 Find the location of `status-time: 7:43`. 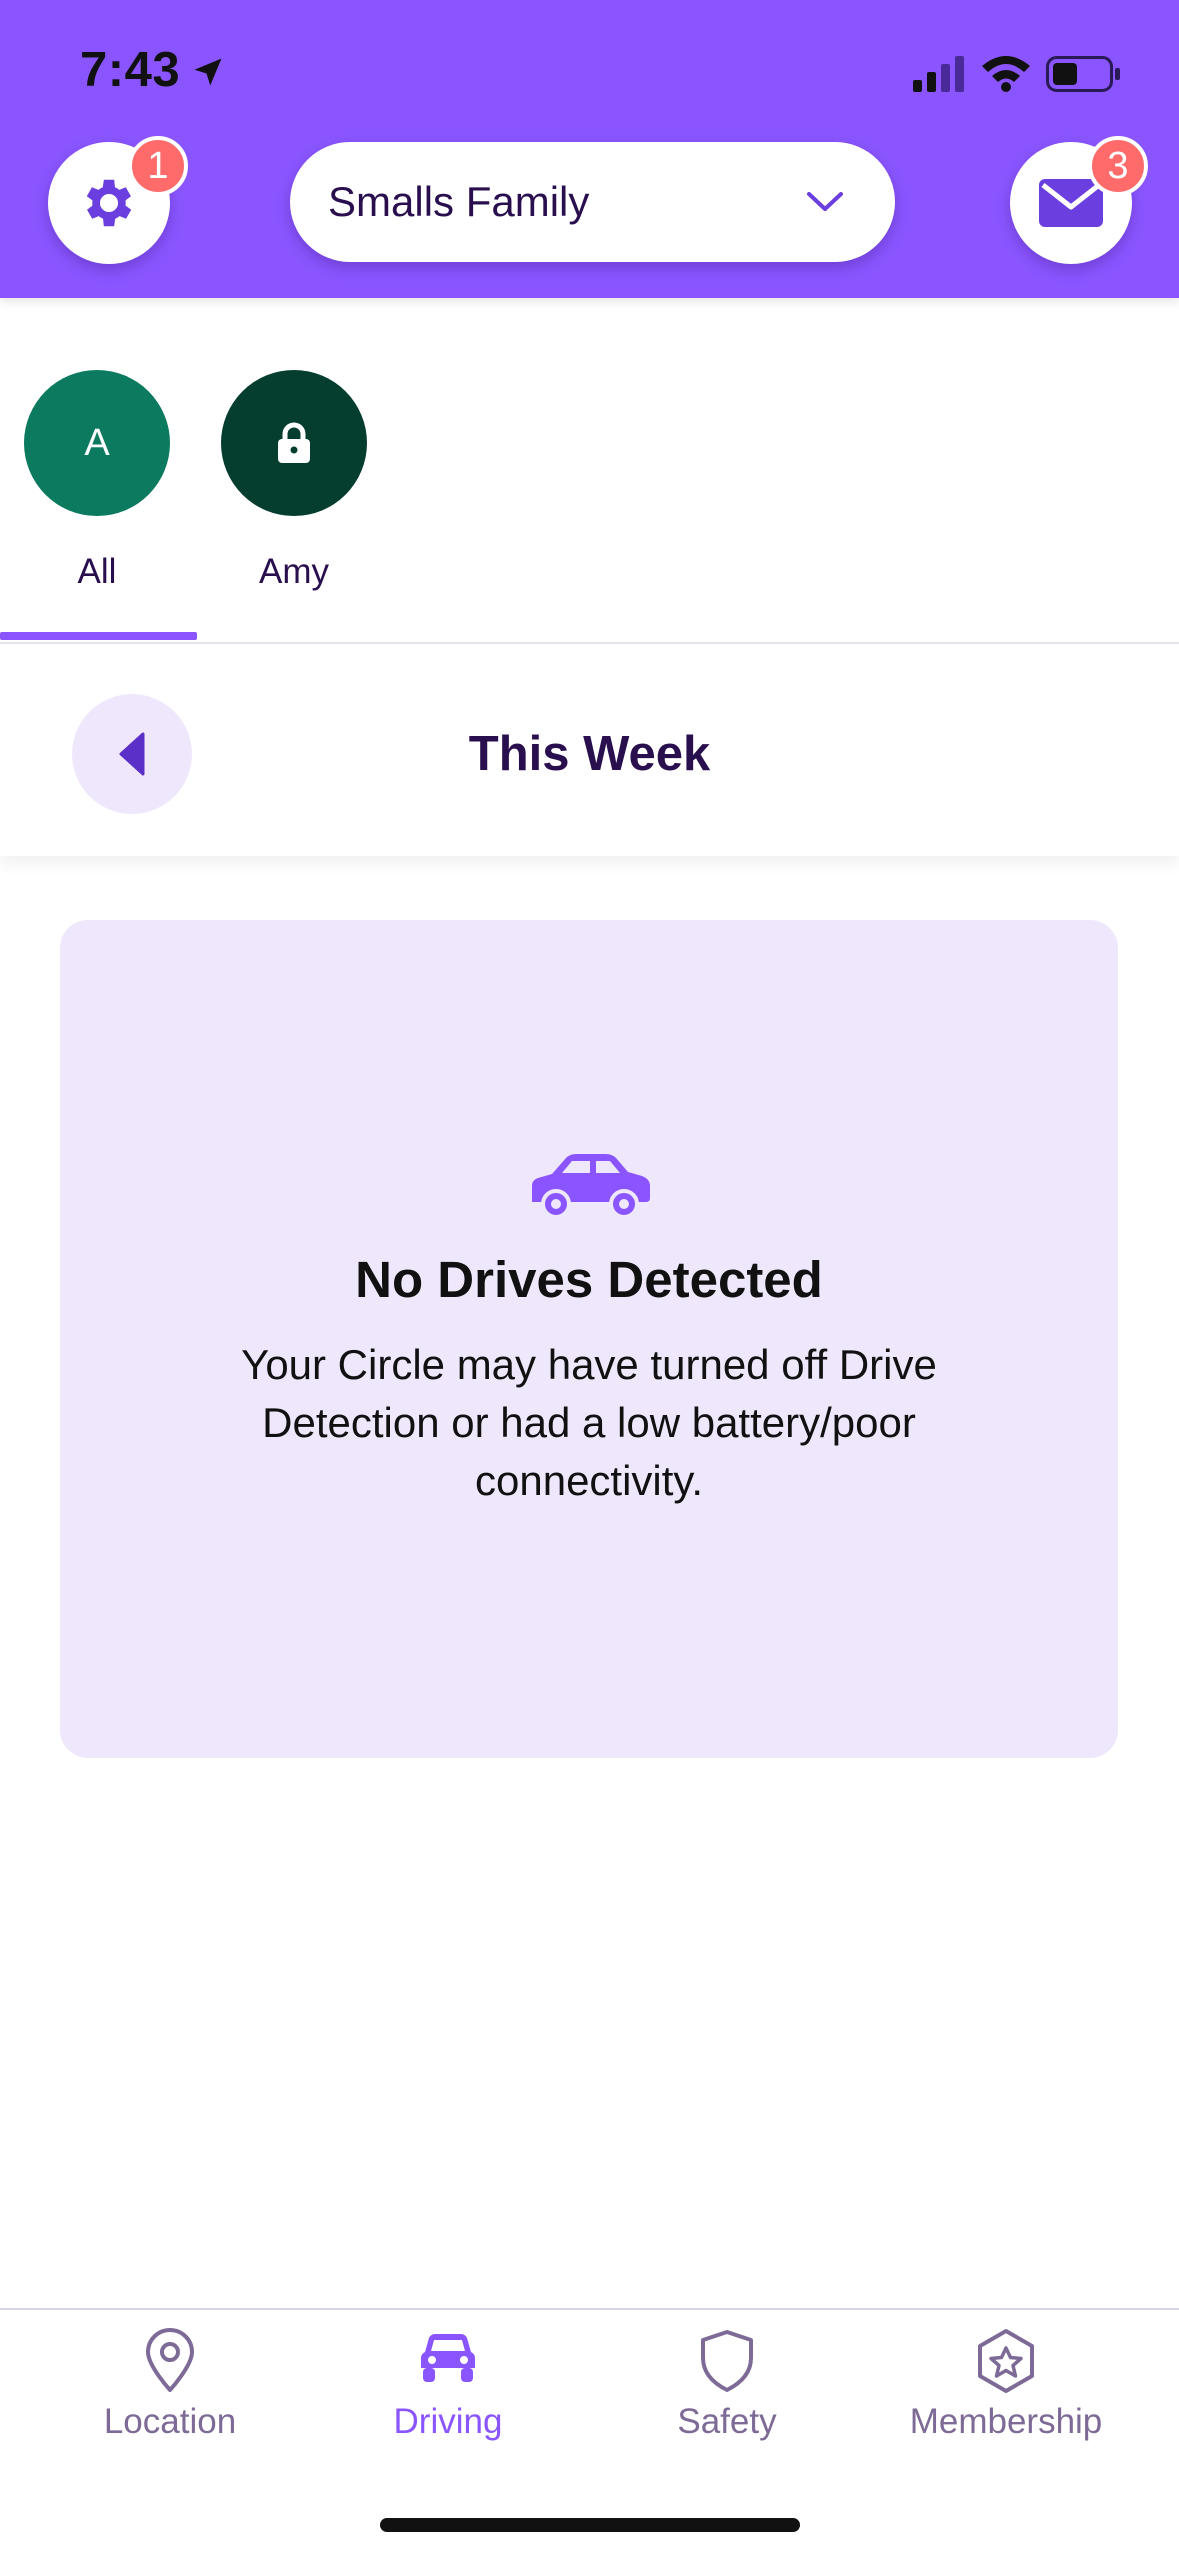

status-time: 7:43 is located at coordinates (130, 70).